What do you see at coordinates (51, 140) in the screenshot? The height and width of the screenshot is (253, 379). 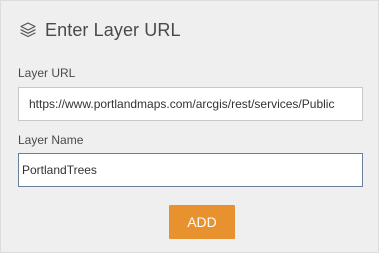 I see `layer-name-label: Layer Name` at bounding box center [51, 140].